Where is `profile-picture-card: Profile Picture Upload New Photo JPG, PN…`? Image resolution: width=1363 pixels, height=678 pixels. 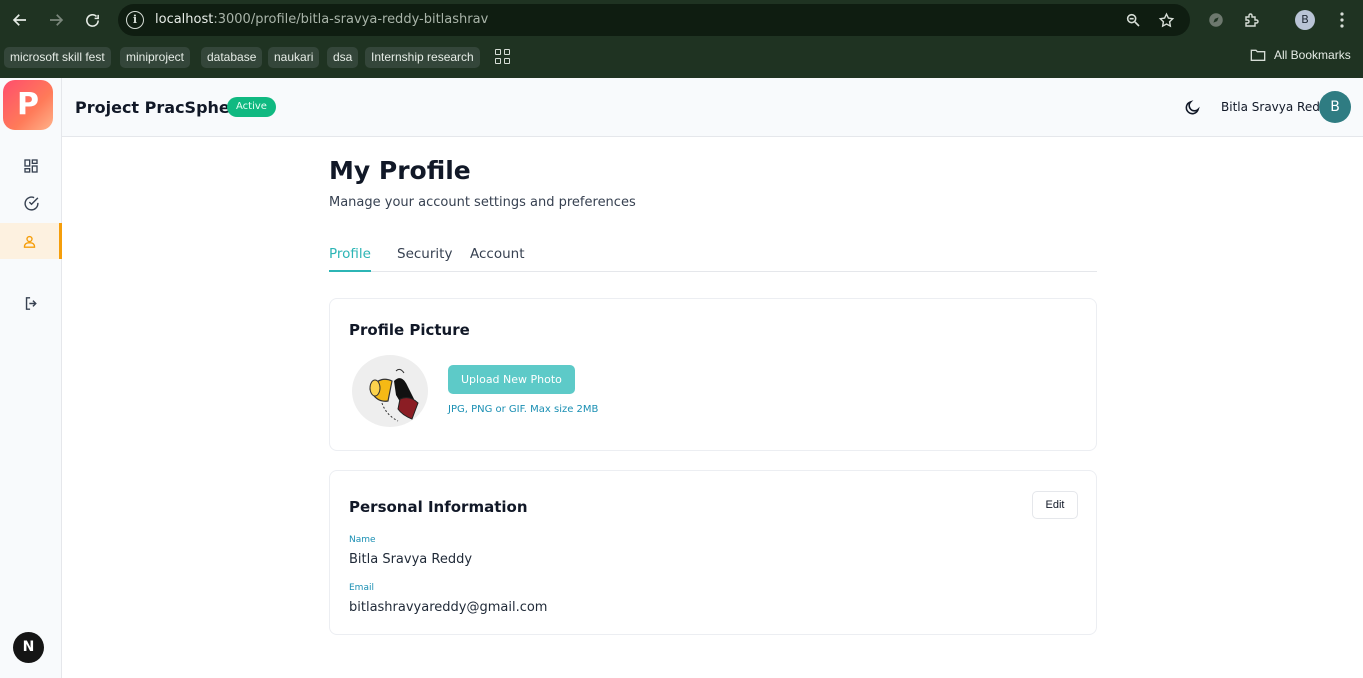
profile-picture-card: Profile Picture Upload New Photo JPG, PN… is located at coordinates (713, 374).